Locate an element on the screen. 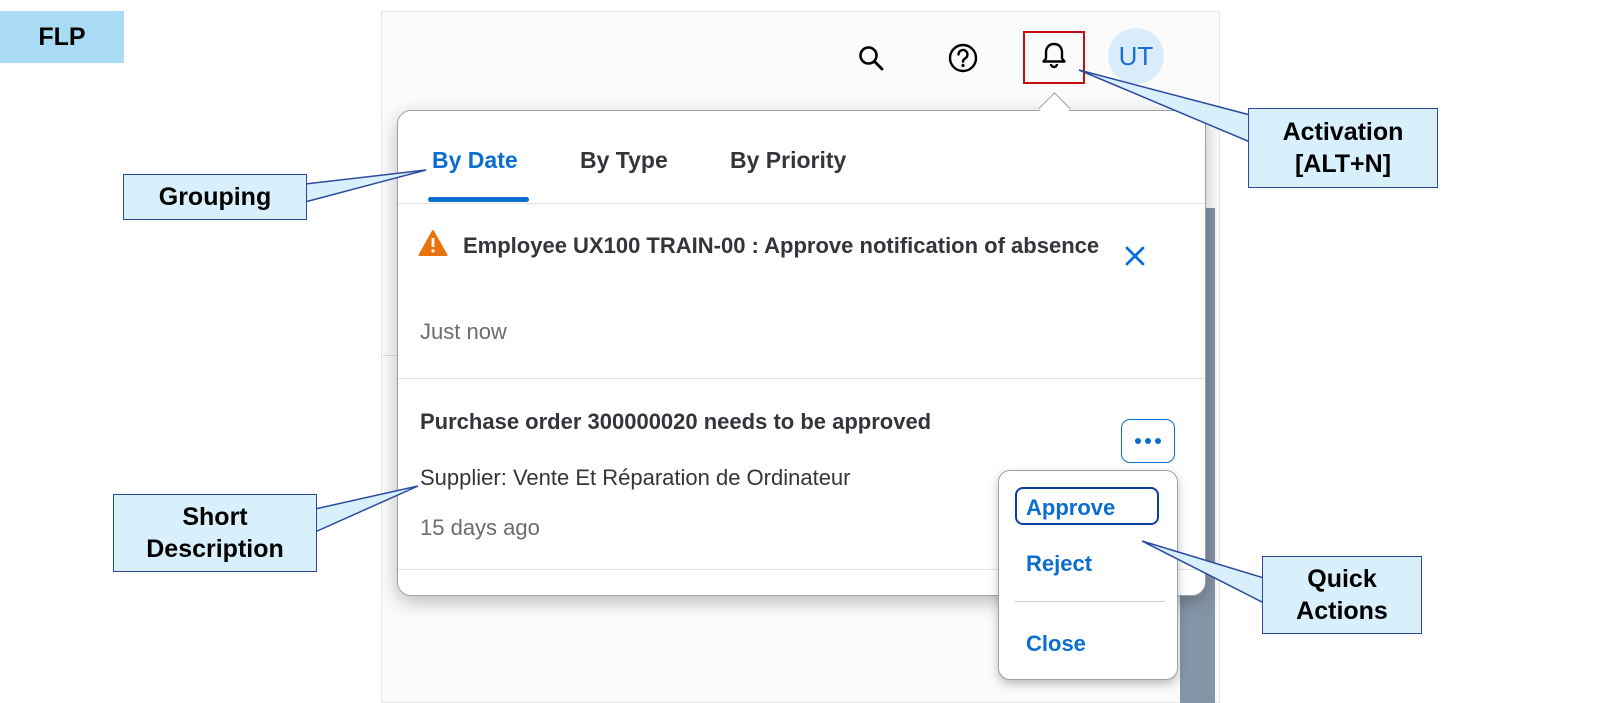 This screenshot has height=703, width=1600. bell-icon is located at coordinates (1054, 57).